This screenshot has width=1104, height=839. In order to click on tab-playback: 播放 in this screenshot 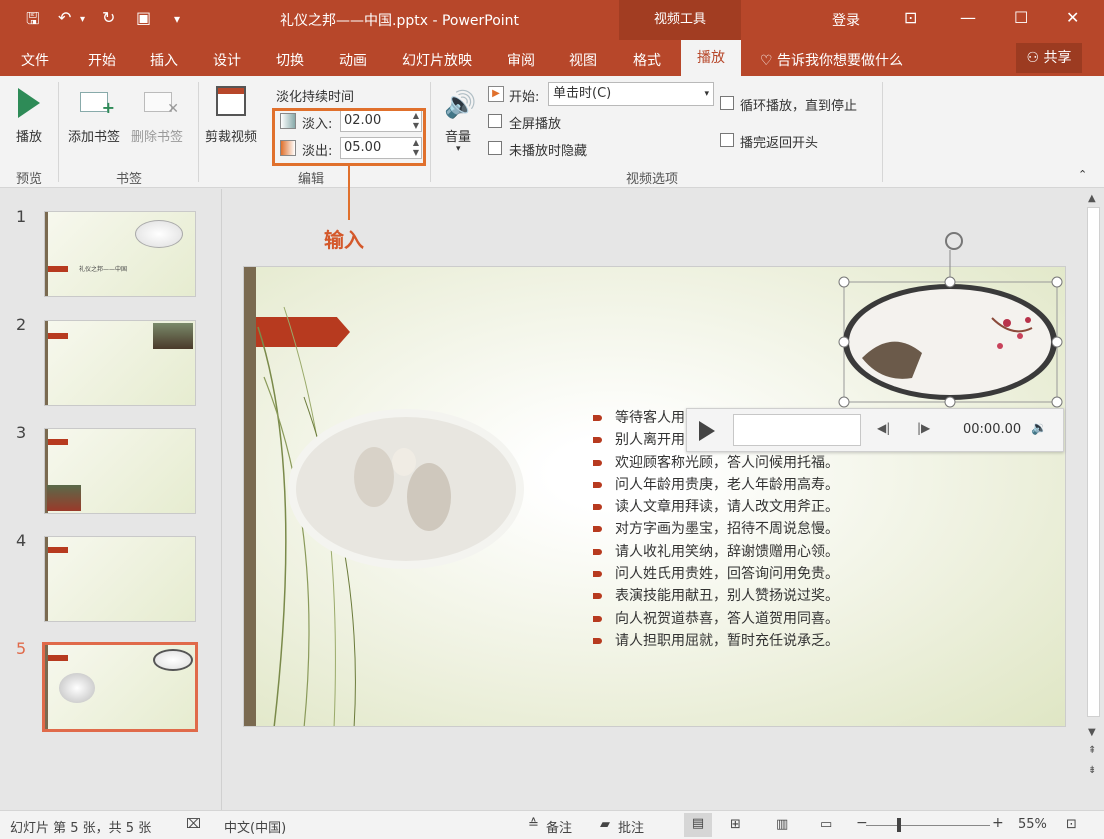, I will do `click(711, 58)`.